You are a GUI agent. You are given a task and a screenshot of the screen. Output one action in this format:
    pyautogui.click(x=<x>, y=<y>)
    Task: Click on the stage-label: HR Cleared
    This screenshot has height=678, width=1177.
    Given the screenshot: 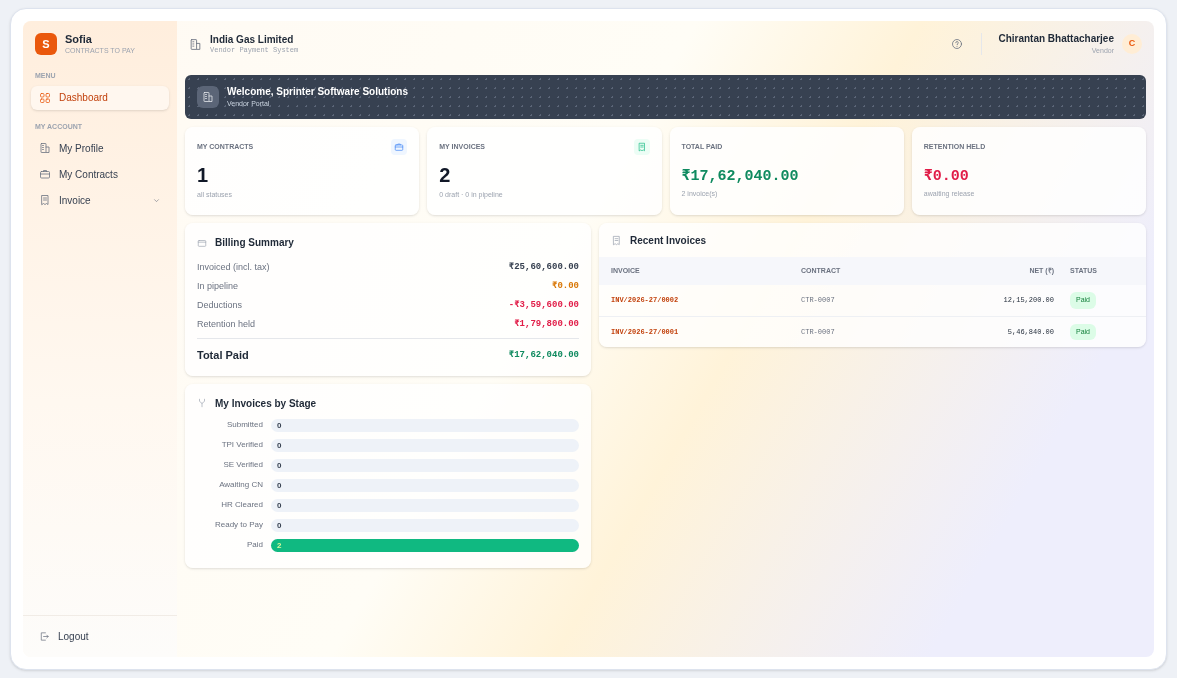 What is the action you would take?
    pyautogui.click(x=241, y=505)
    